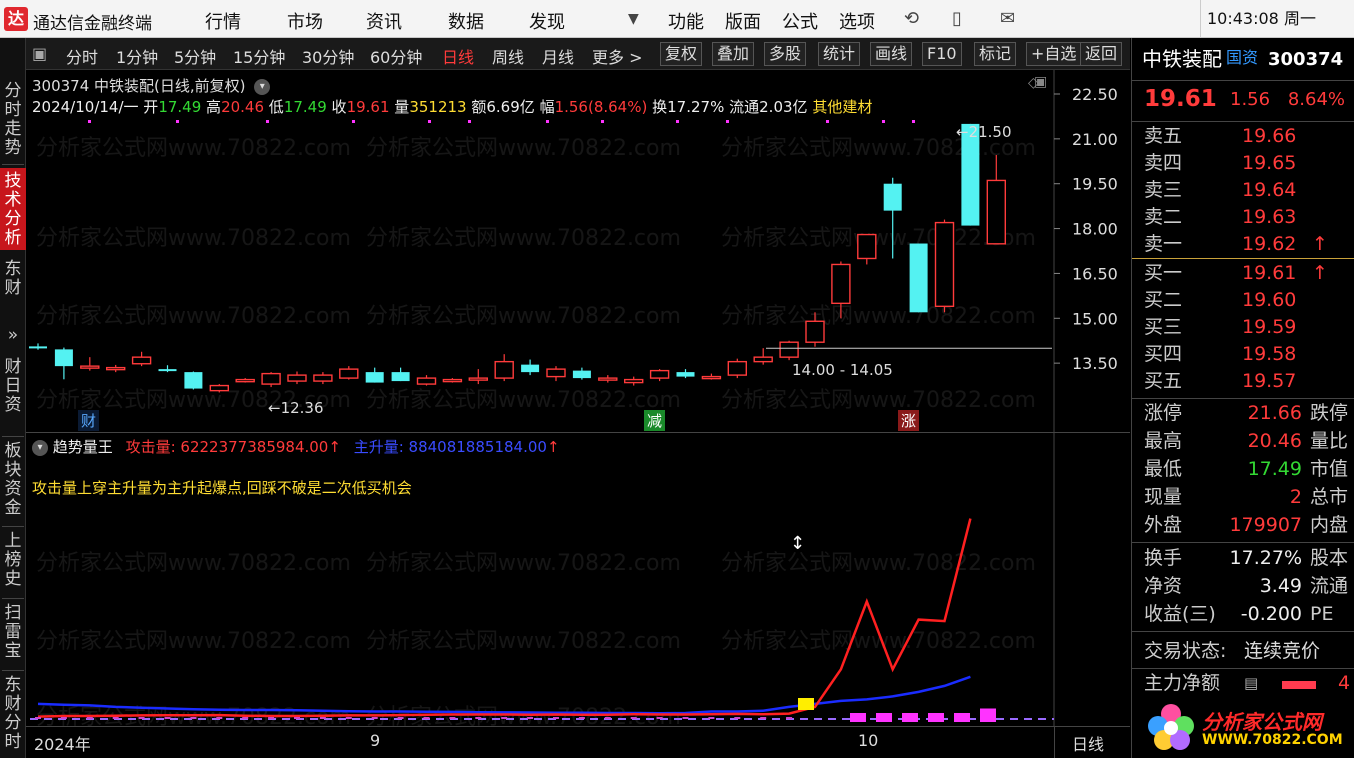 Image resolution: width=1354 pixels, height=758 pixels. I want to click on menu-discover: 发现, so click(547, 21).